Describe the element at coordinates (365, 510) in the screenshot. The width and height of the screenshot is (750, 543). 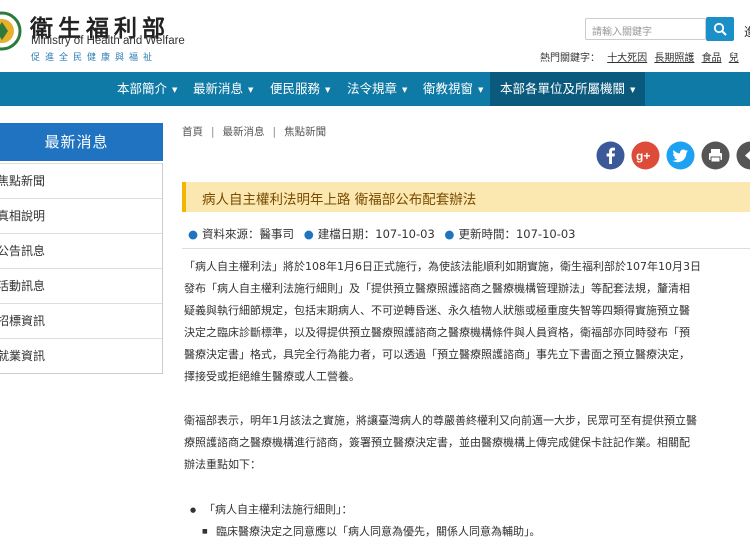
I see `list-item: 「病人自主權利法施行細則」：` at that location.